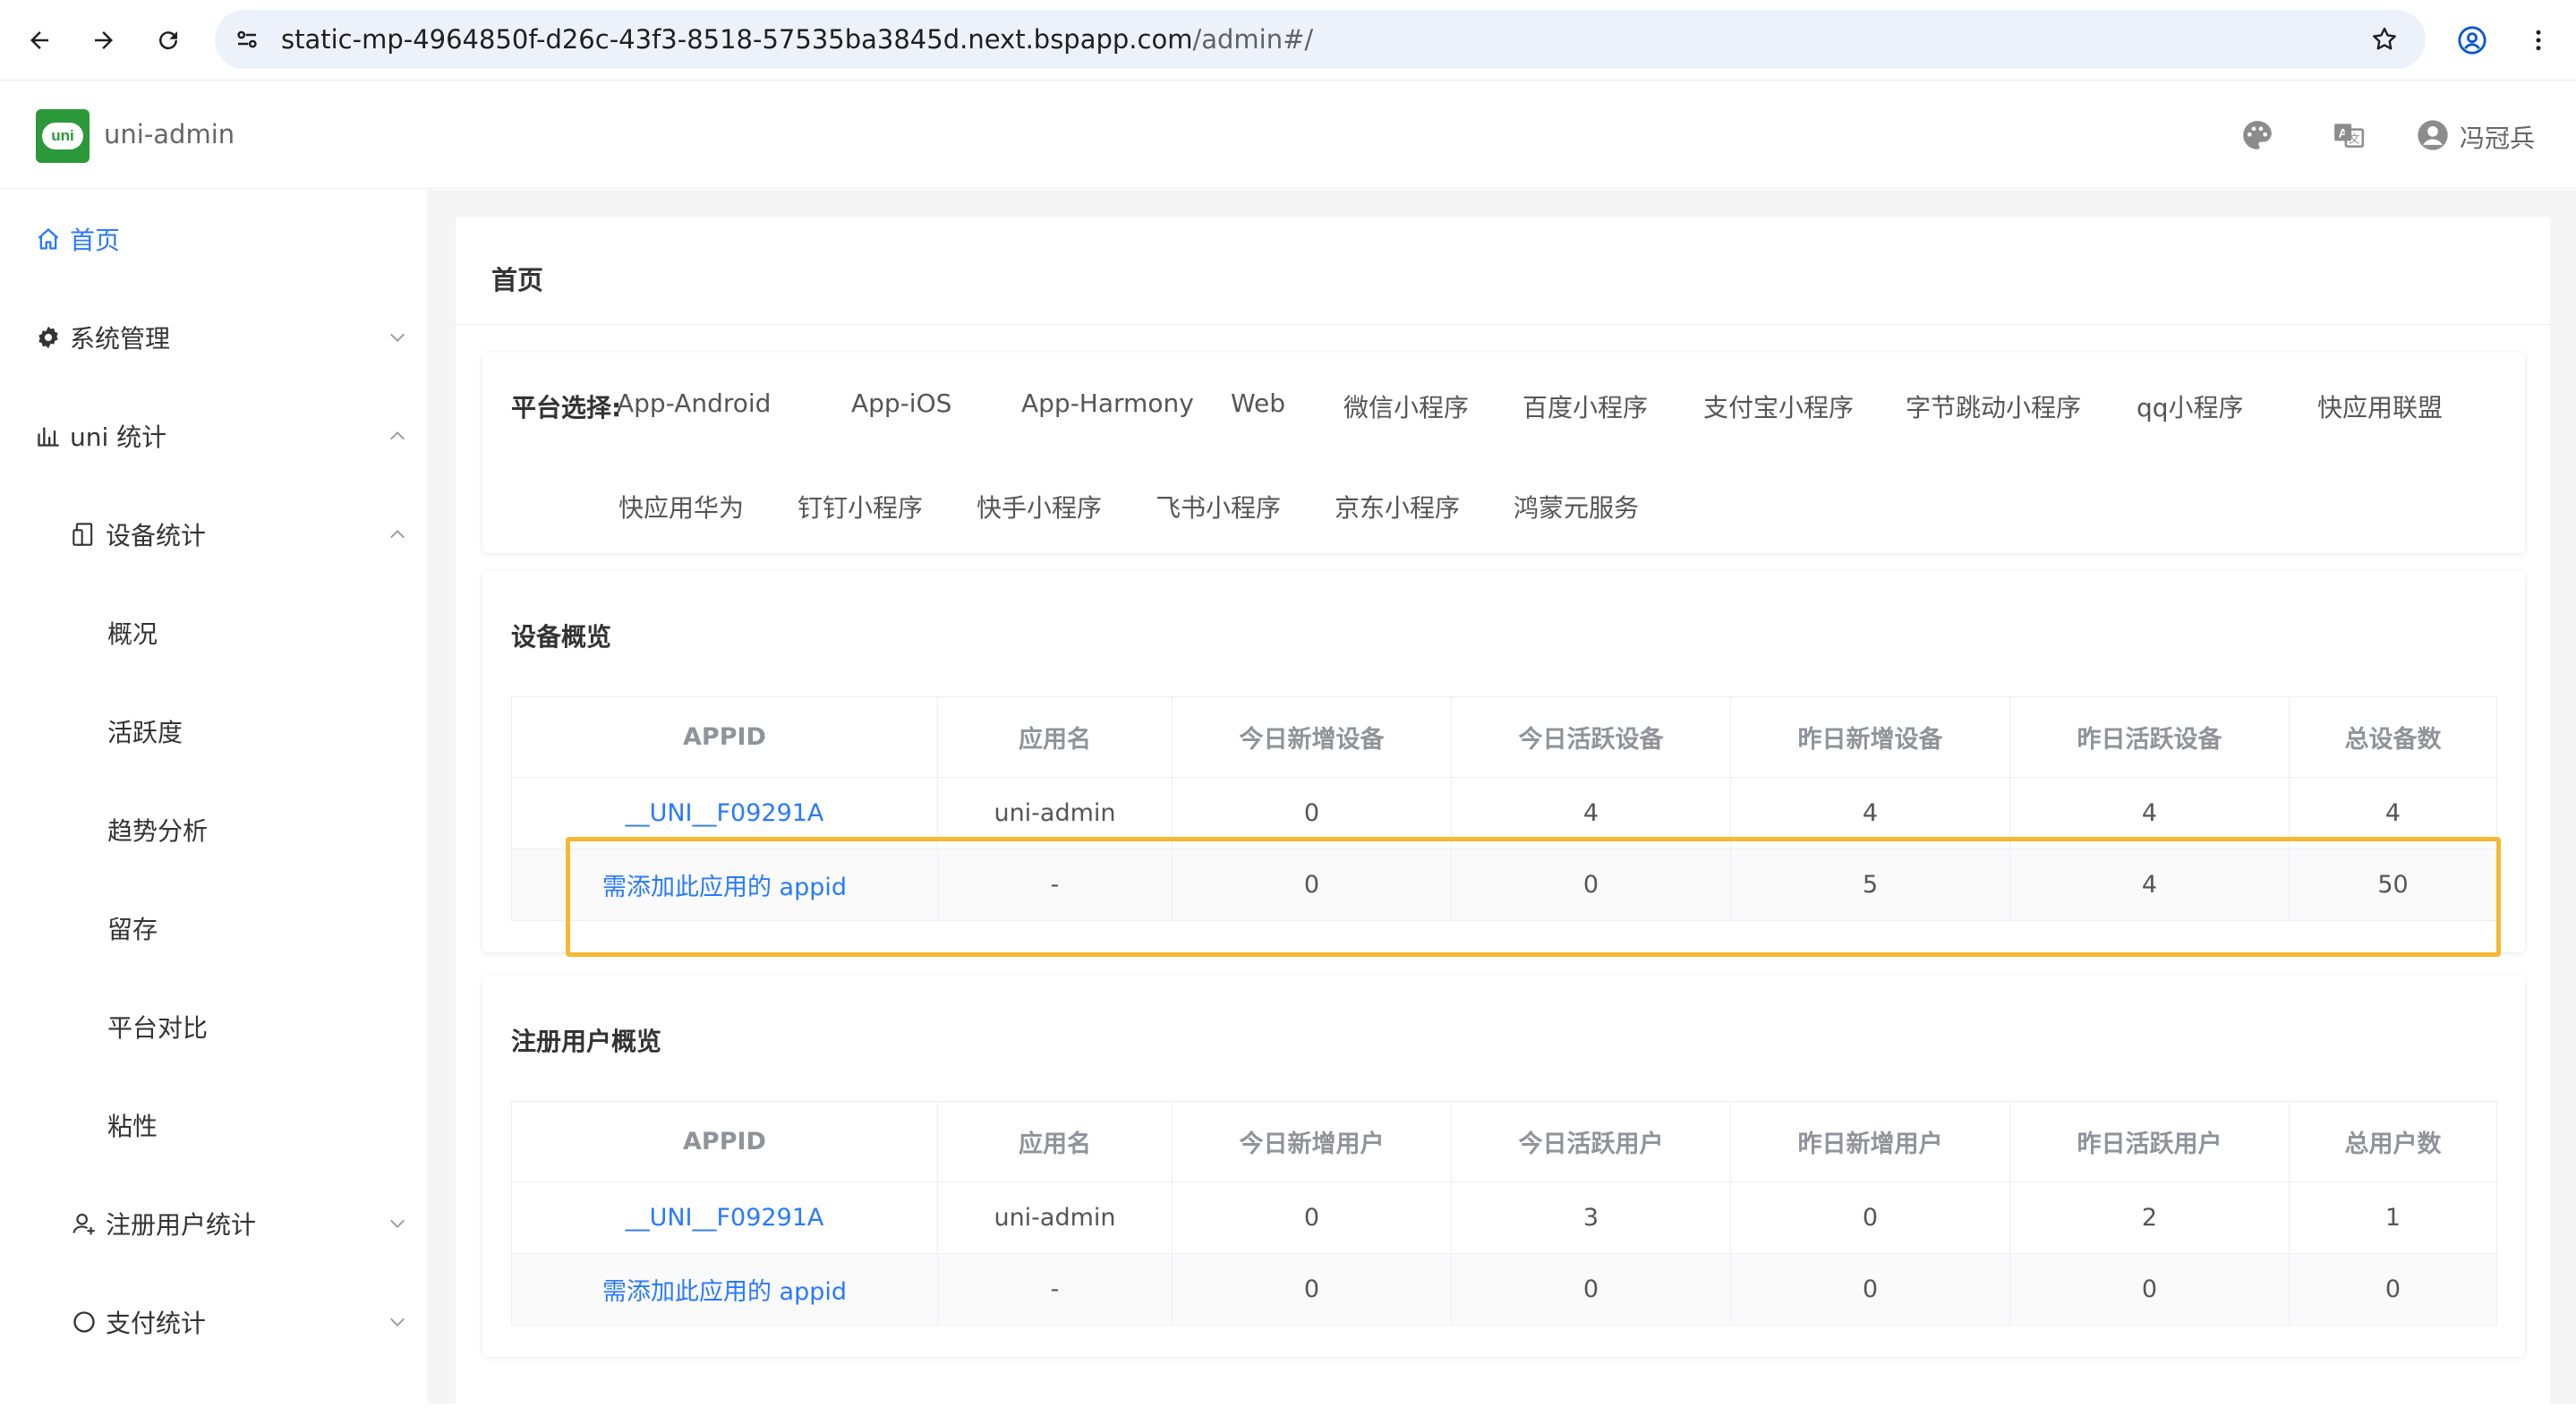 The height and width of the screenshot is (1416, 2576). Describe the element at coordinates (1288, 135) in the screenshot. I see `app-header: uni uni-admin A文 冯冠兵` at that location.